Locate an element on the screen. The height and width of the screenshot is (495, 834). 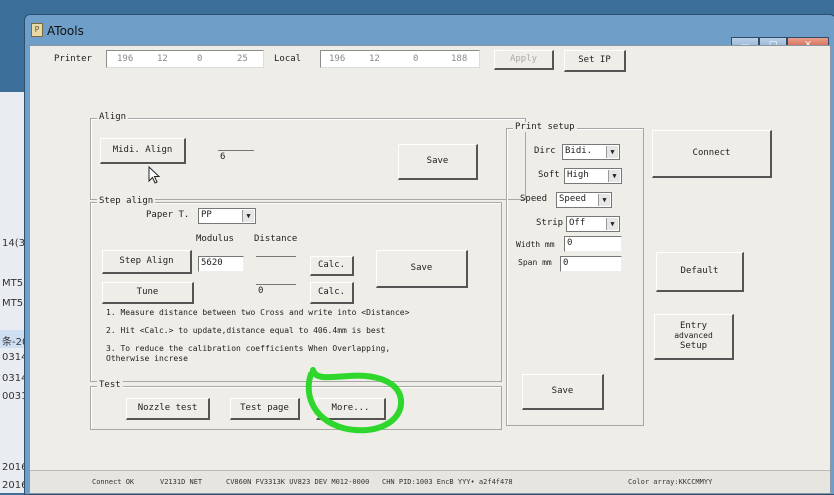
soft-value: High is located at coordinates (578, 175).